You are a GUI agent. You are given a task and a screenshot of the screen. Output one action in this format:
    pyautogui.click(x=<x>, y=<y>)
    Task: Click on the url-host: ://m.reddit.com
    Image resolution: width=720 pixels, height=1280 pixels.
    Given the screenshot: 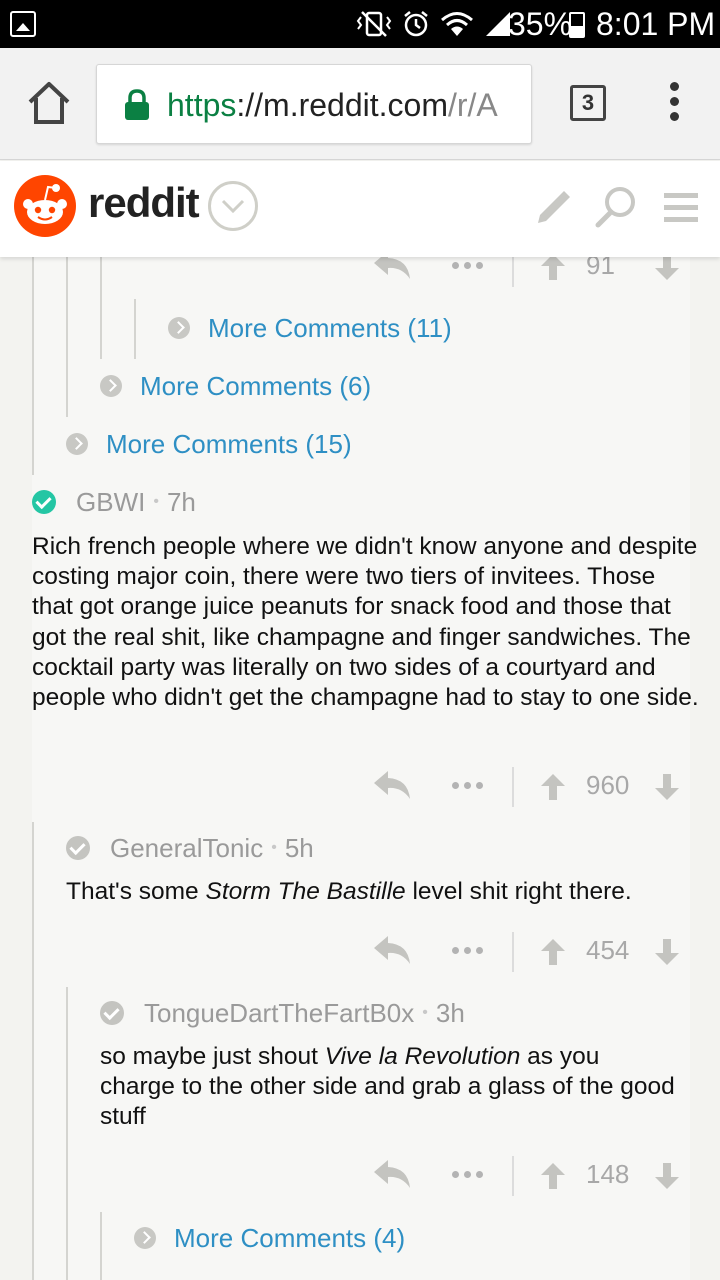 What is the action you would take?
    pyautogui.click(x=342, y=105)
    